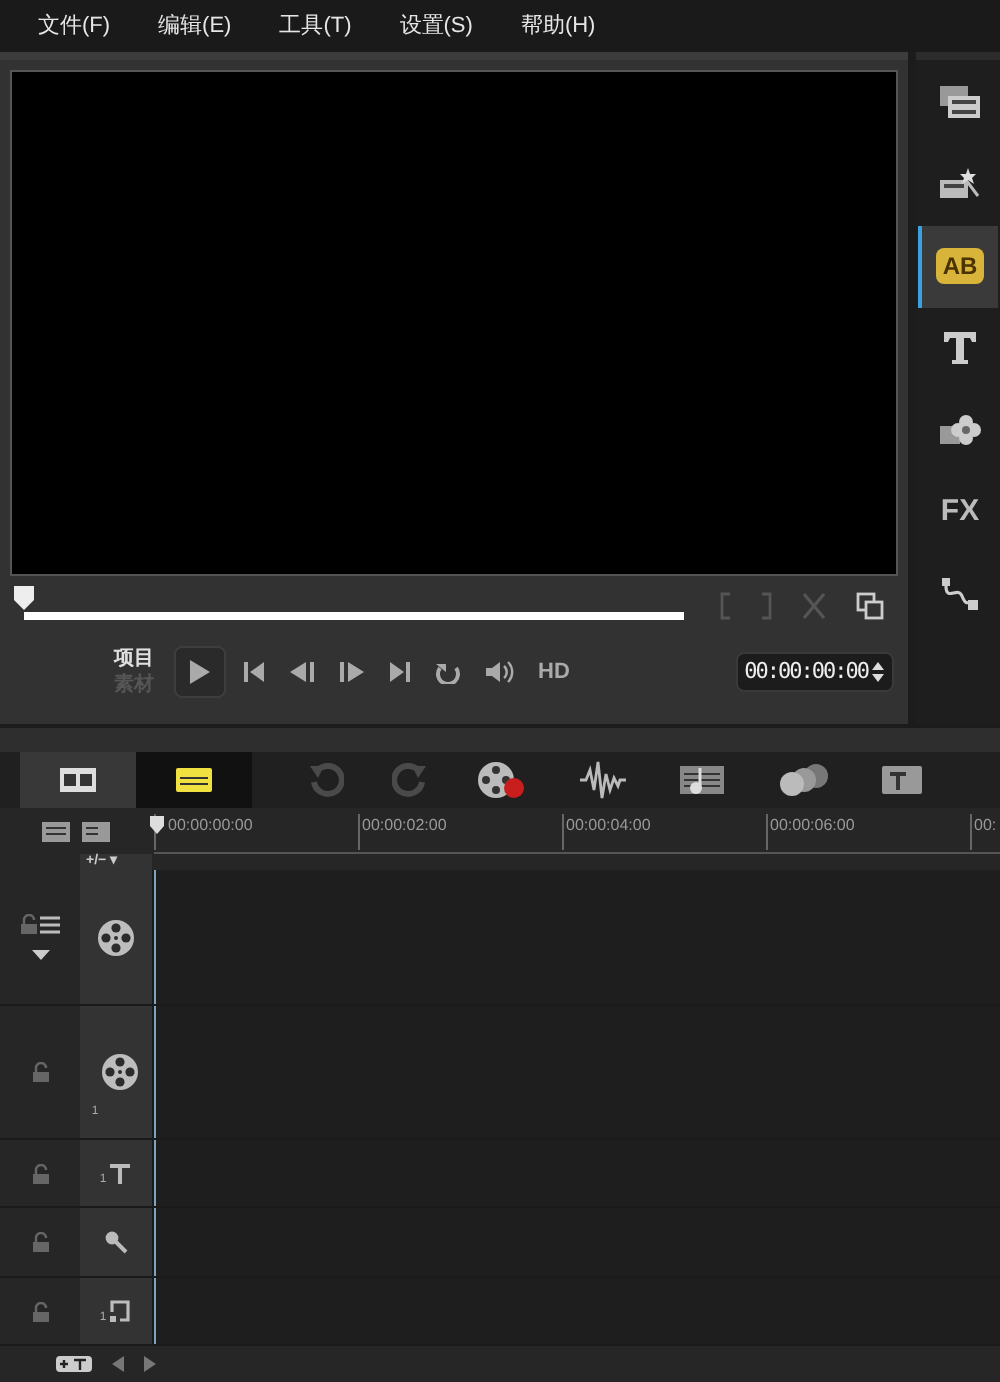  What do you see at coordinates (960, 184) in the screenshot?
I see `film-wand-icon` at bounding box center [960, 184].